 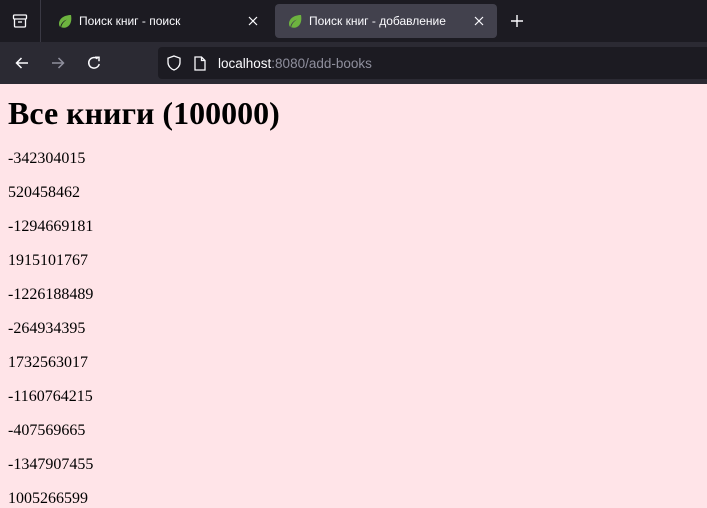 What do you see at coordinates (51, 464) in the screenshot?
I see `list-item: -1347907455` at bounding box center [51, 464].